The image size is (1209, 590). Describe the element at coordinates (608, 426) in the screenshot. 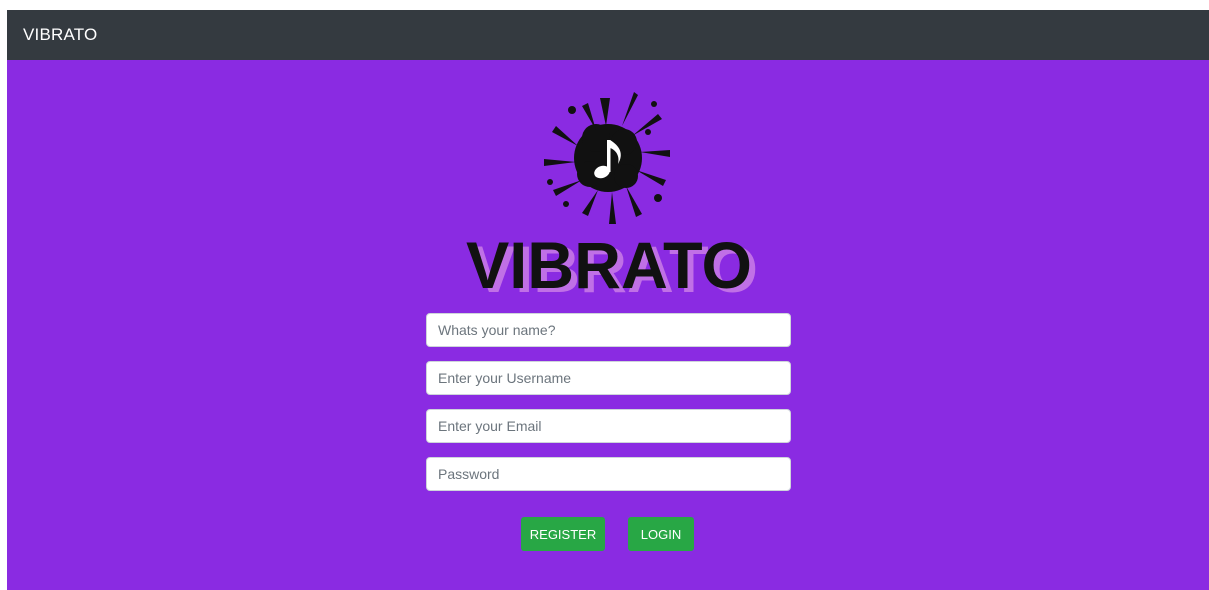

I see `email-input` at that location.